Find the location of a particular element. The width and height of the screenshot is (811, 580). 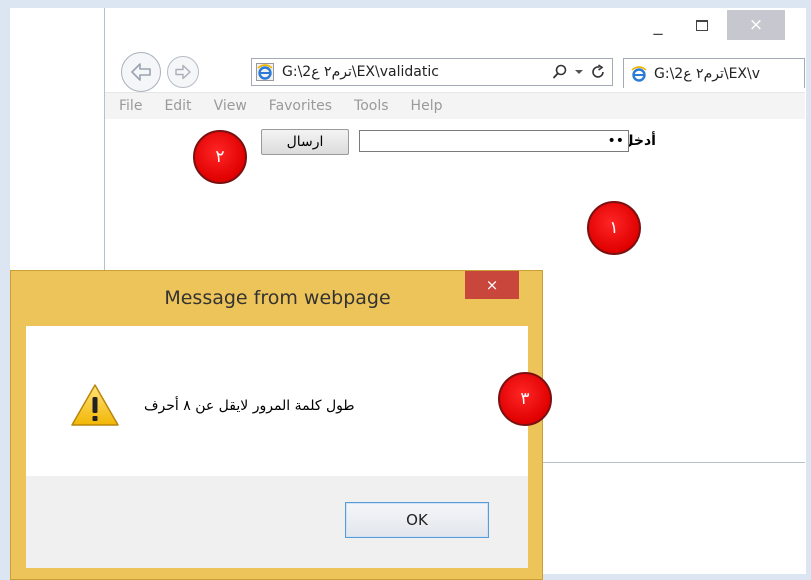

ie-icon is located at coordinates (265, 72).